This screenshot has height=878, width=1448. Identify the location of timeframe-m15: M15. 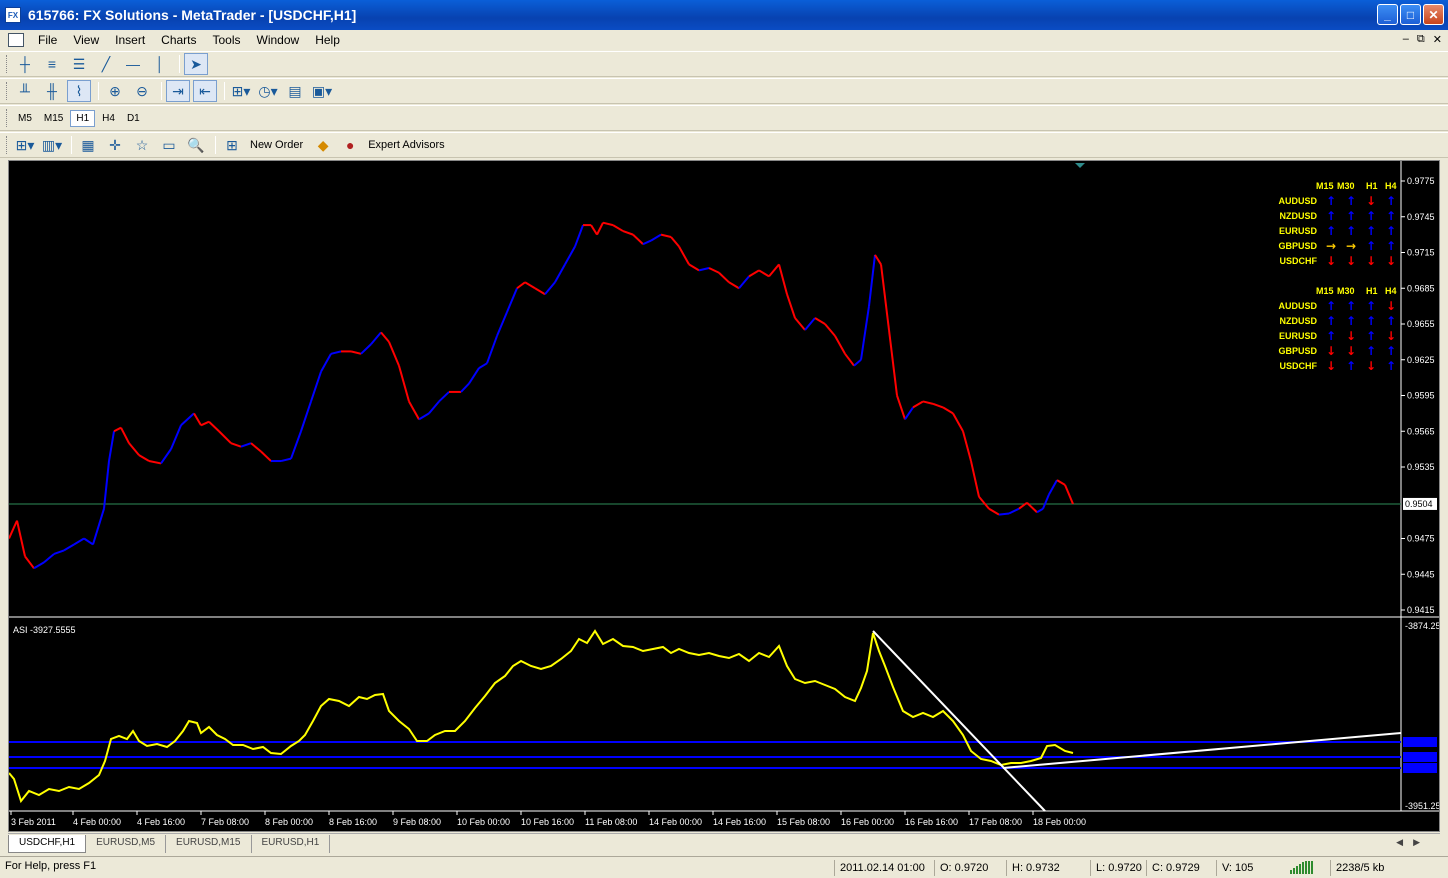
(53, 118).